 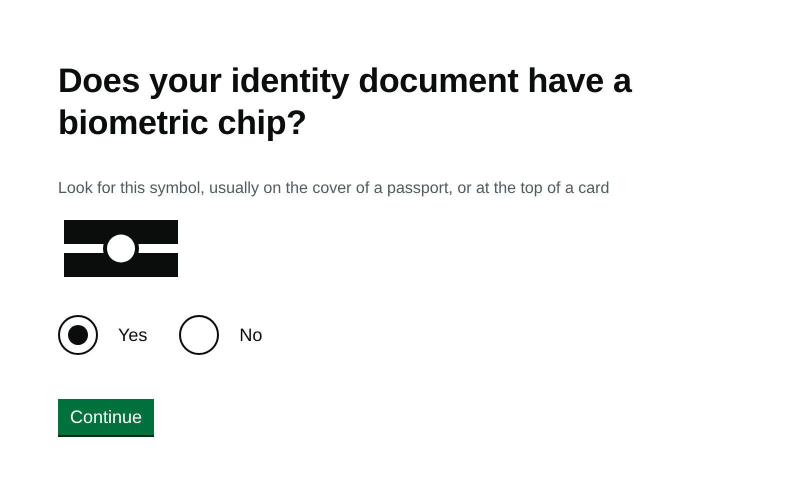 What do you see at coordinates (250, 335) in the screenshot?
I see `radio-label: No` at bounding box center [250, 335].